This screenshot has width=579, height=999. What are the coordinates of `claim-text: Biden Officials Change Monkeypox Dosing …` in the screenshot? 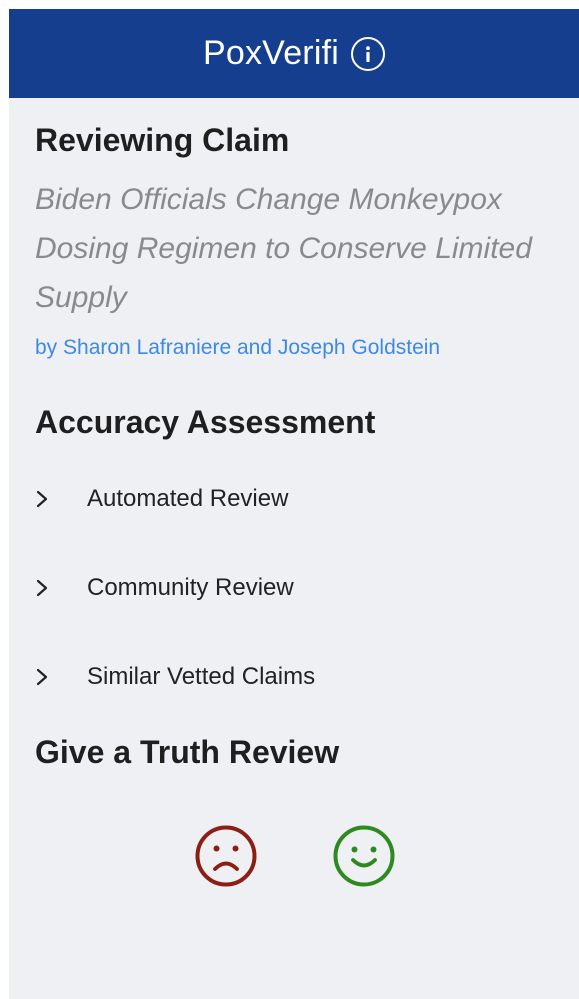 It's located at (283, 248).